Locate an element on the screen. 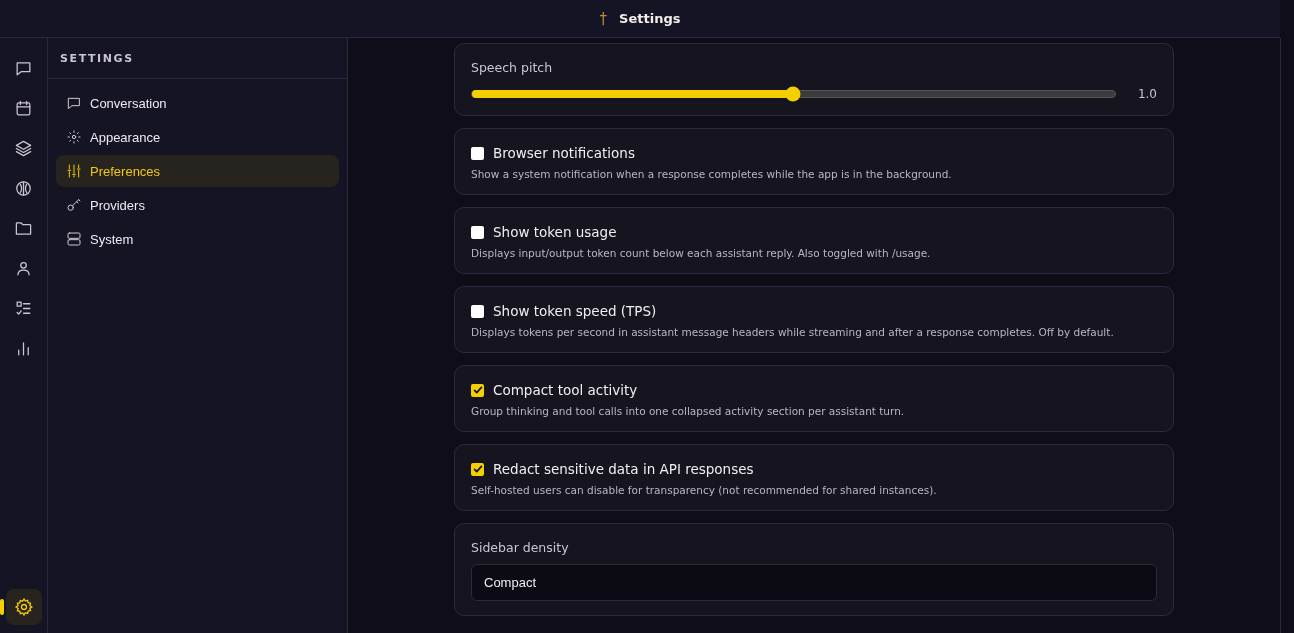  setting-label: Speech pitch is located at coordinates (512, 67).